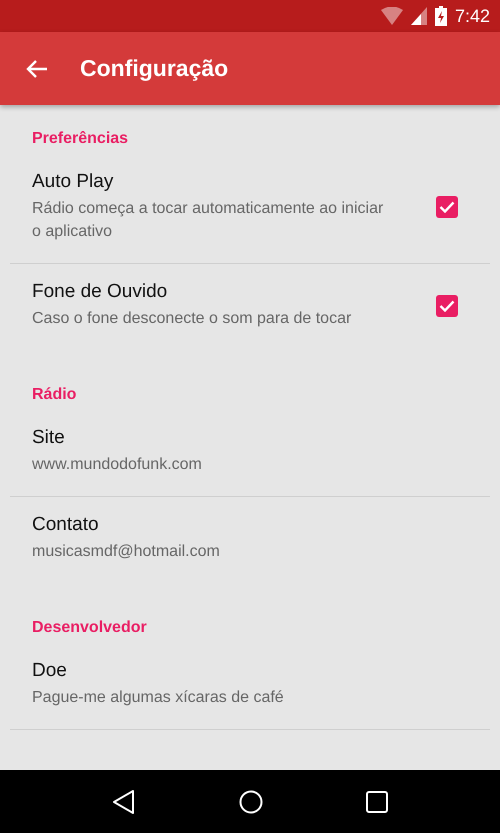 This screenshot has height=833, width=500. Describe the element at coordinates (80, 139) in the screenshot. I see `section-header: Preferências` at that location.